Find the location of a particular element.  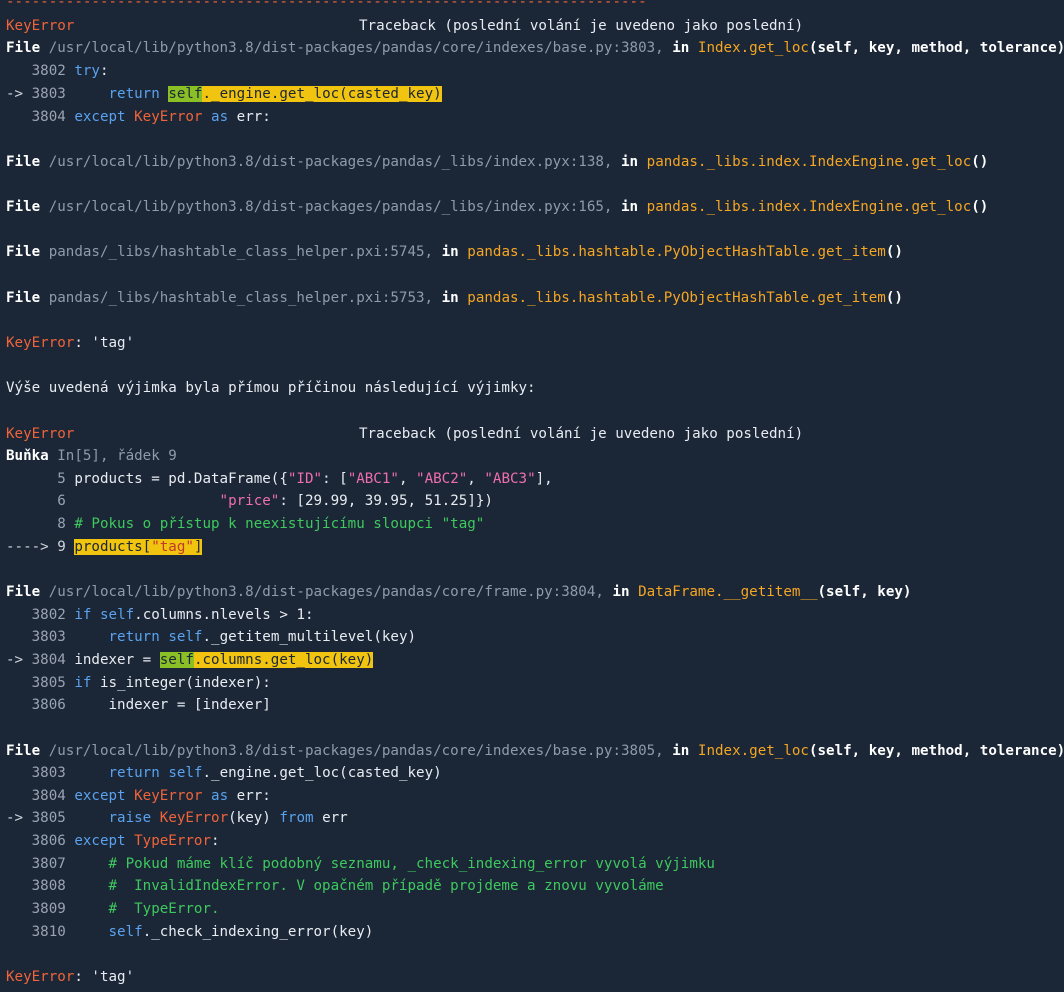

frame-function: DataFrame.__getitem__ is located at coordinates (728, 592).